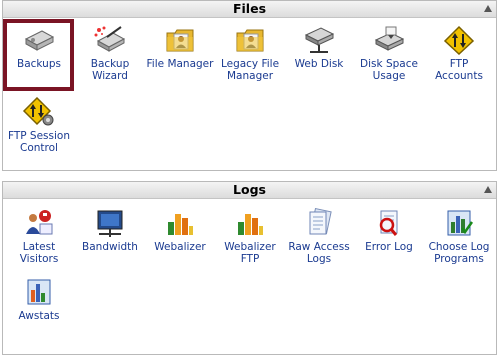 Image resolution: width=500 pixels, height=358 pixels. What do you see at coordinates (460, 223) in the screenshot?
I see `choose-log-icon` at bounding box center [460, 223].